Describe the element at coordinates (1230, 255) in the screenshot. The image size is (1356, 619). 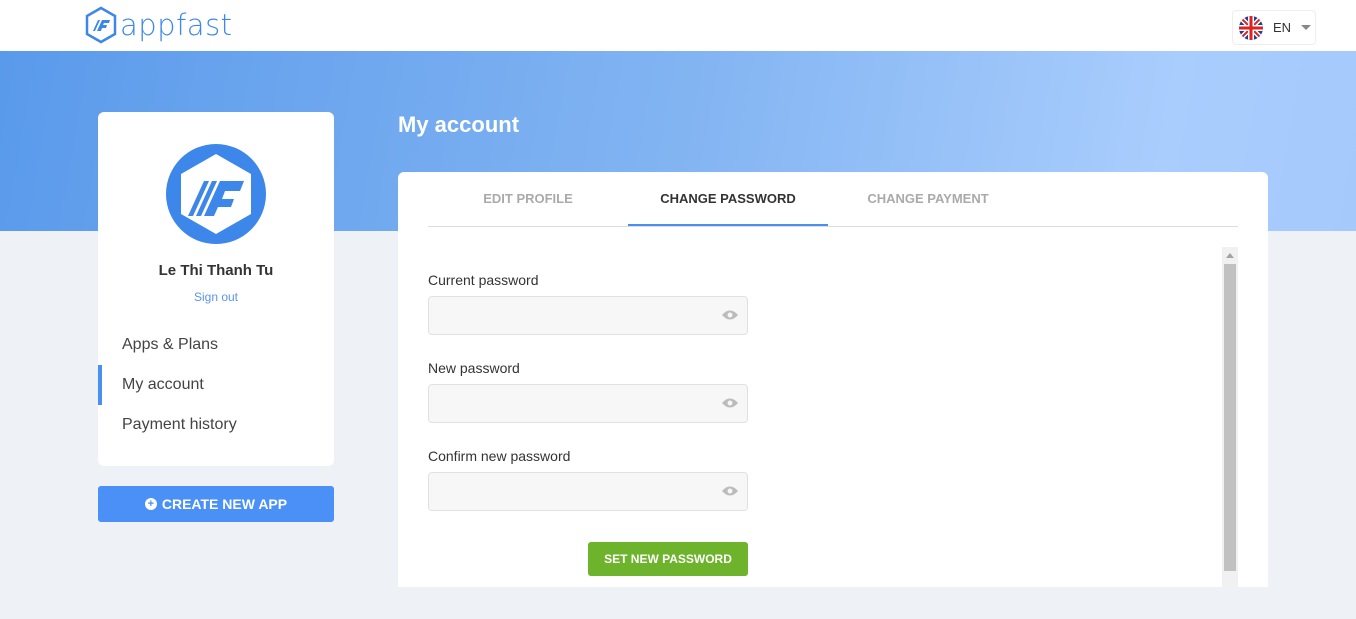
I see `scroll-up-icon` at that location.